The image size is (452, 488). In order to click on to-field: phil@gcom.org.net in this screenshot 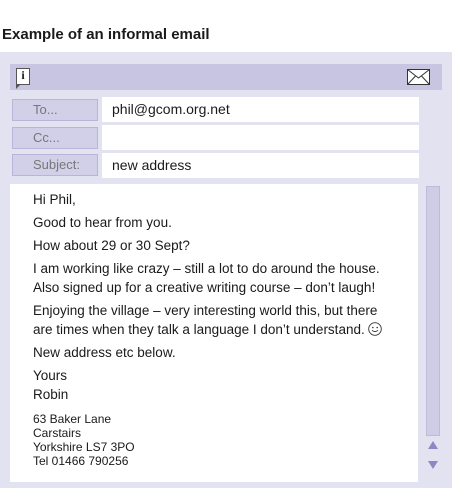, I will do `click(260, 109)`.